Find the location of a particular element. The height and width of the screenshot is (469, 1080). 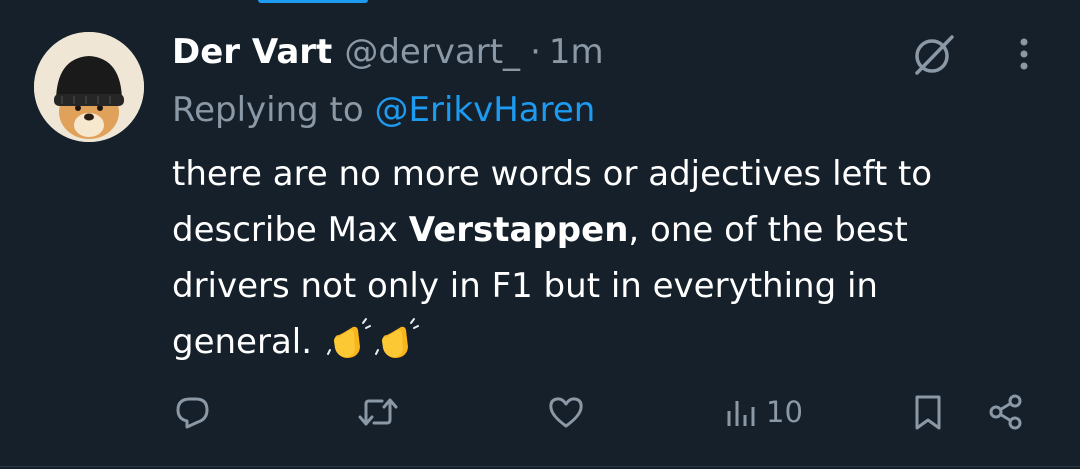

reply-icon is located at coordinates (193, 412).